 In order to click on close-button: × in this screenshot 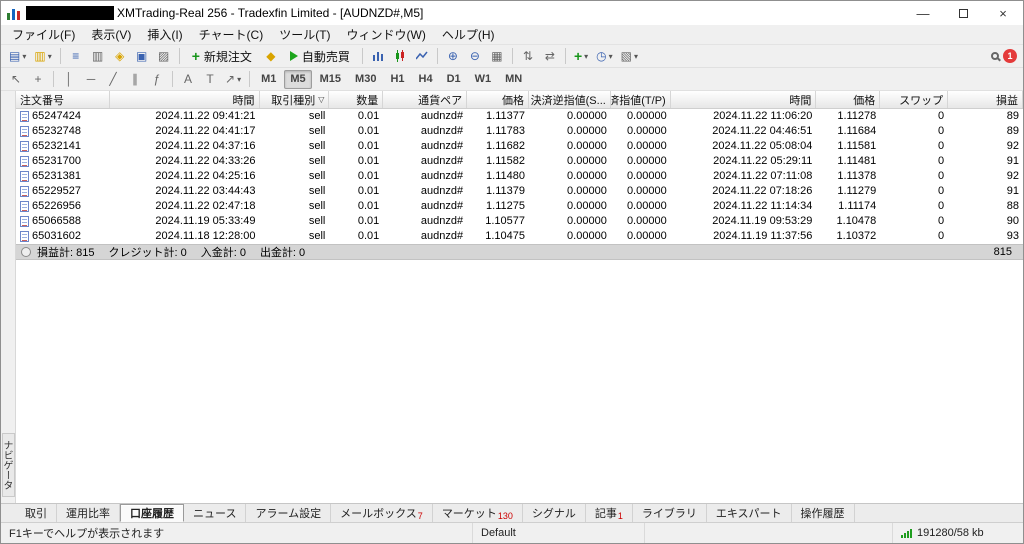, I will do `click(1003, 13)`.